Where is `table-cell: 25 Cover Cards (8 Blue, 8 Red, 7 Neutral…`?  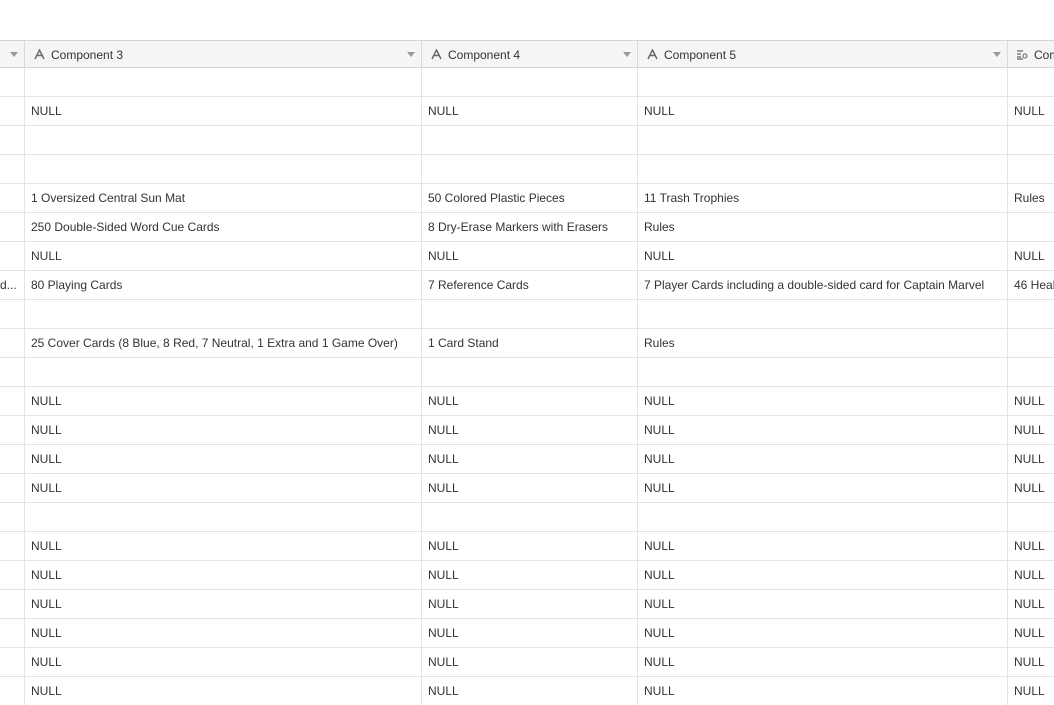
table-cell: 25 Cover Cards (8 Blue, 8 Red, 7 Neutral… is located at coordinates (223, 343).